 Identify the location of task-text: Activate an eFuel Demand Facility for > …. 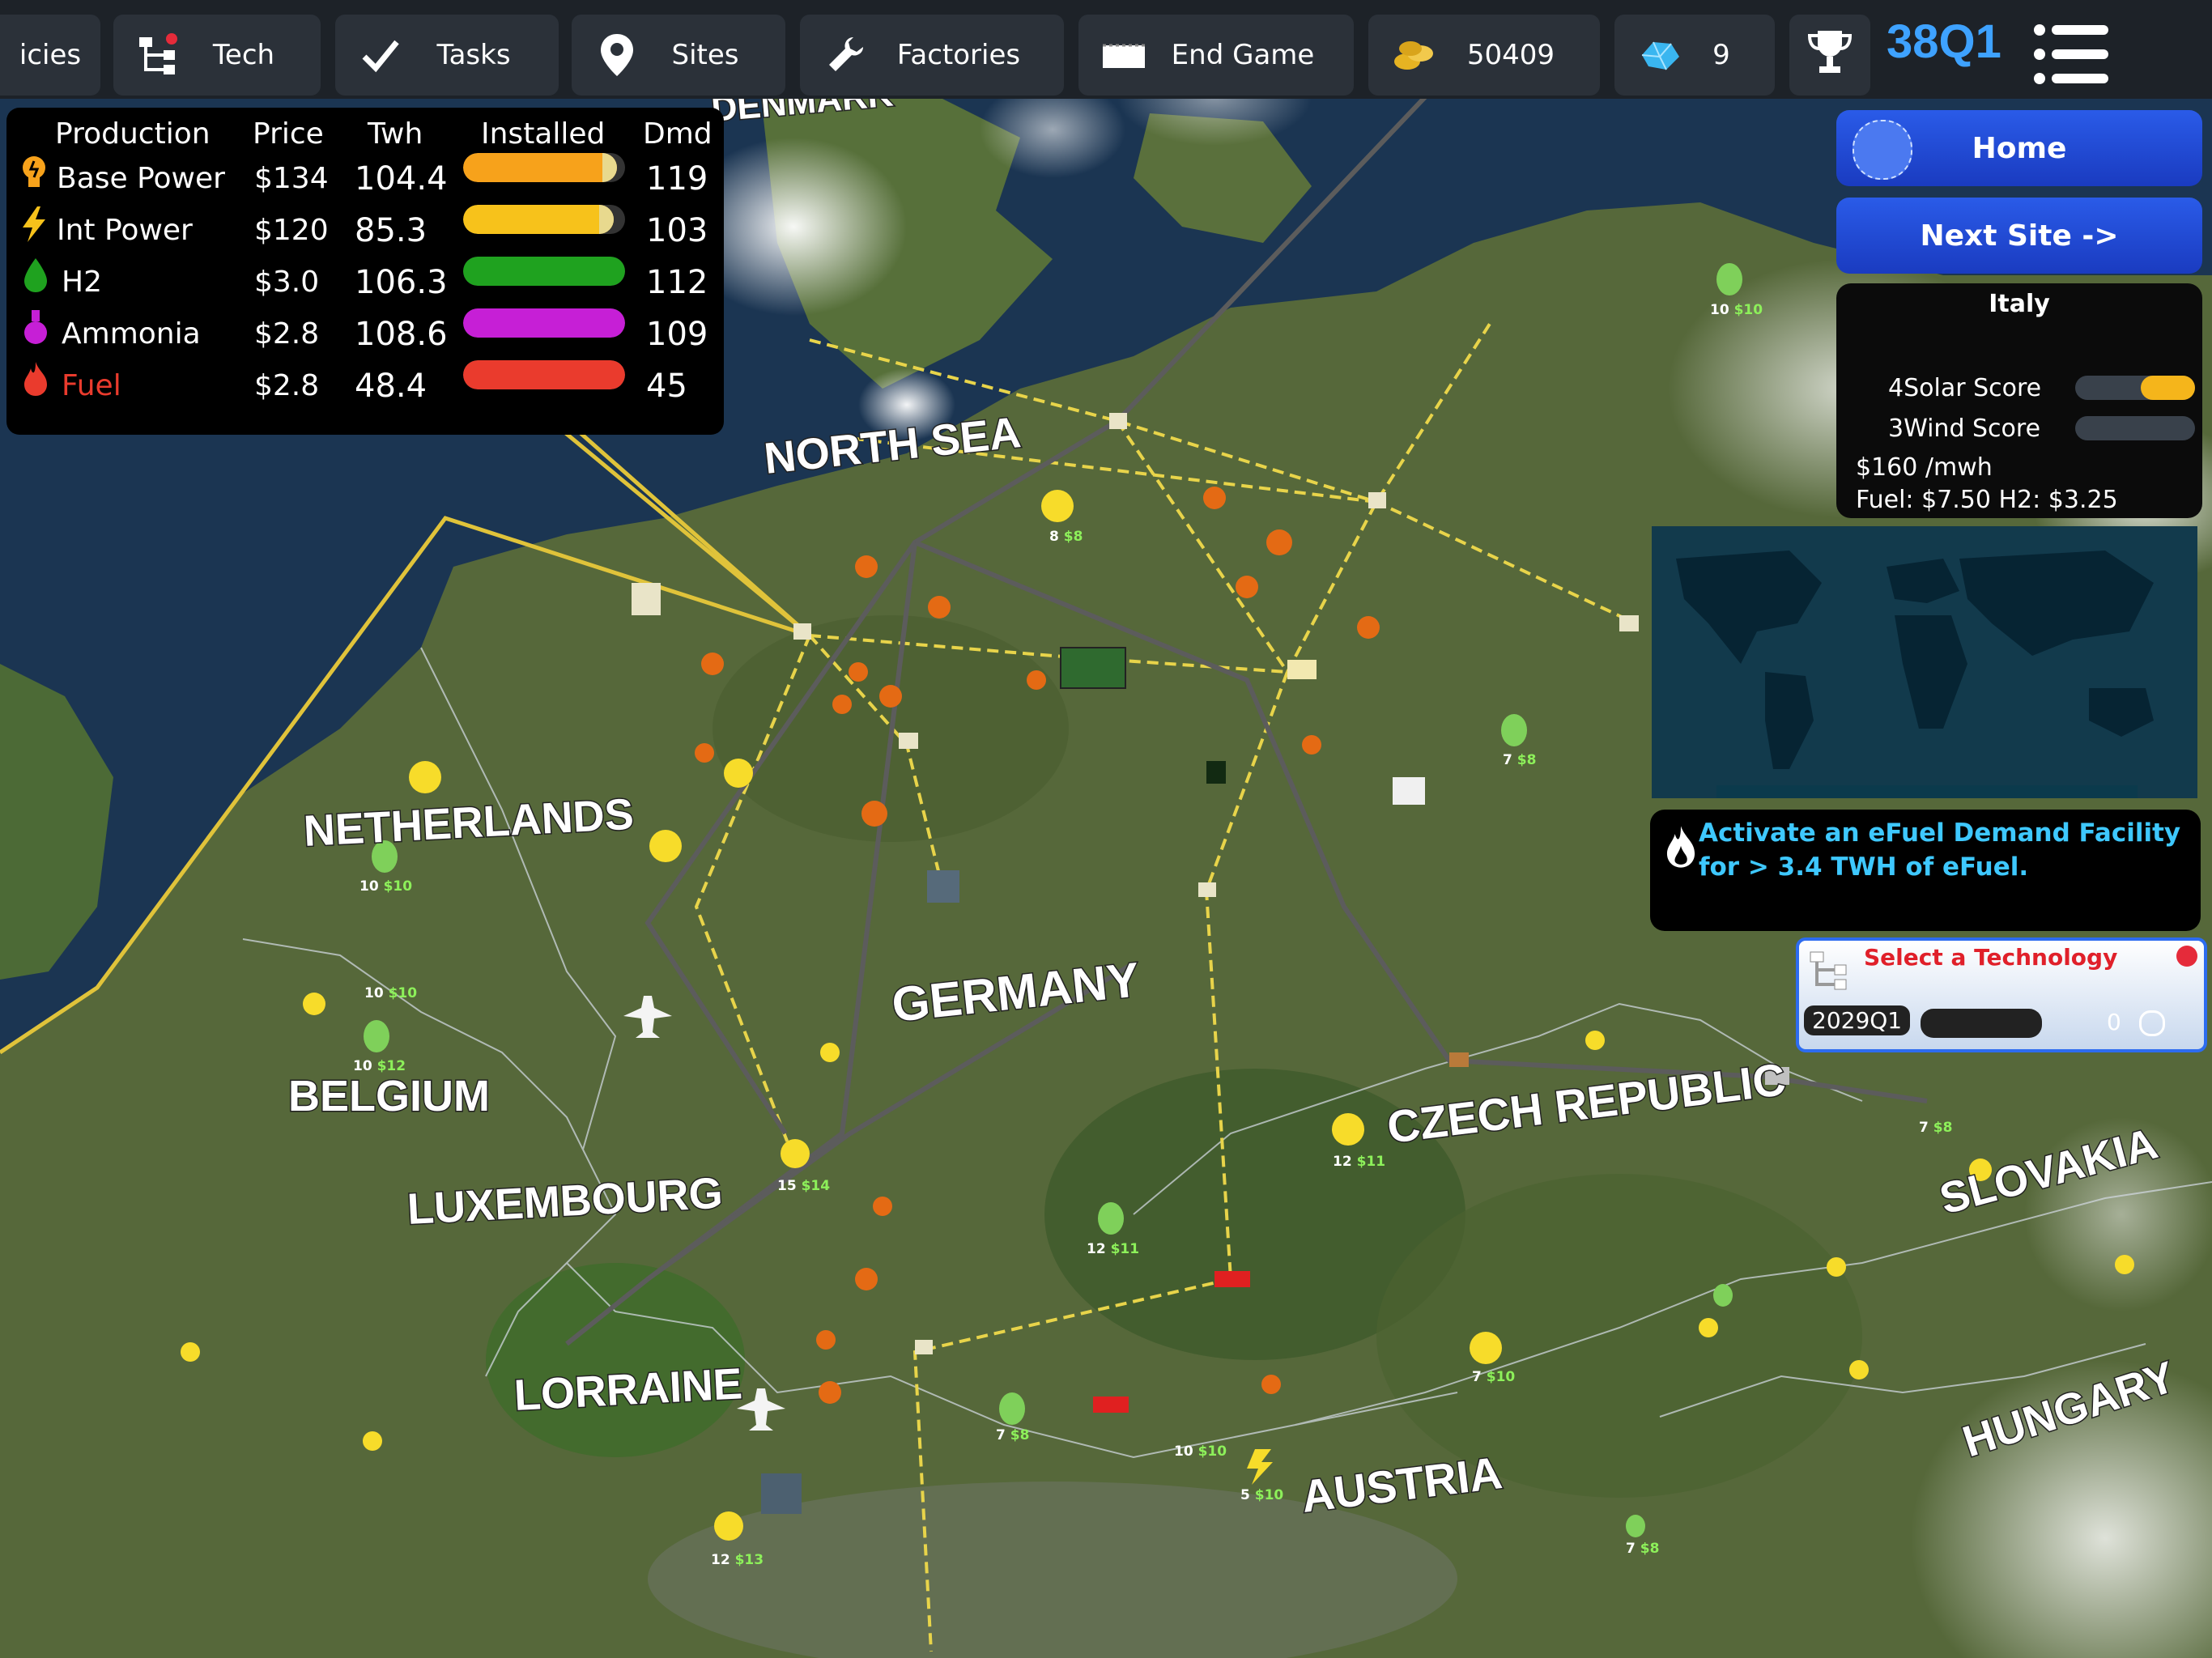
(1940, 850).